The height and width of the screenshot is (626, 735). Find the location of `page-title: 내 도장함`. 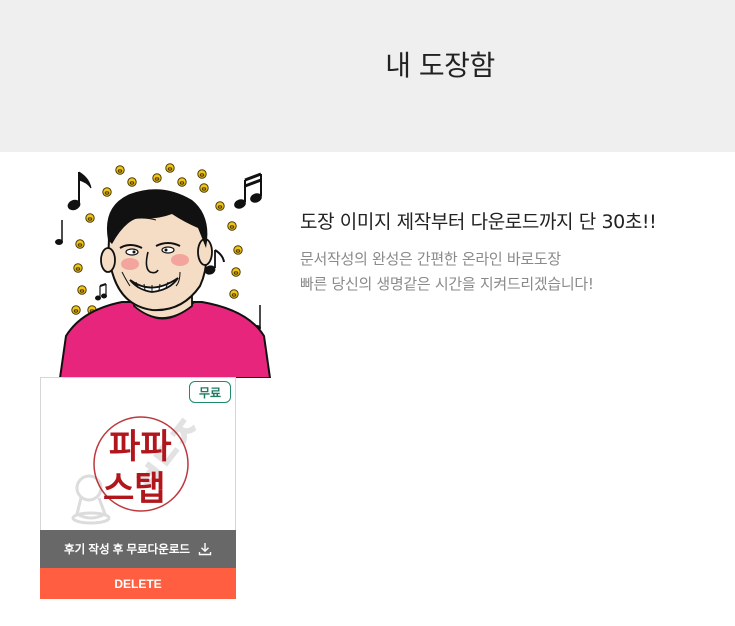

page-title: 내 도장함 is located at coordinates (440, 65).